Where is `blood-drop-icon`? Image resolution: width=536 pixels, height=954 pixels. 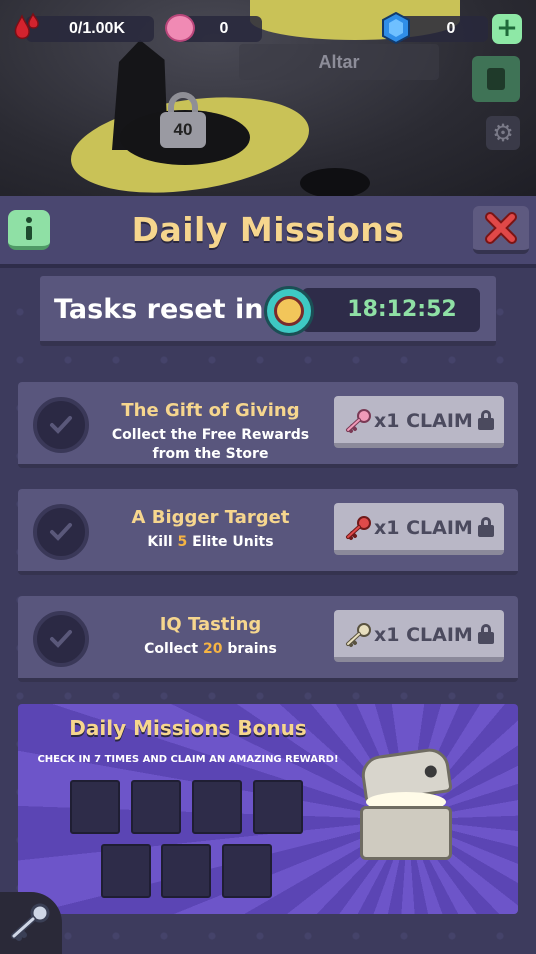 blood-drop-icon is located at coordinates (26, 26).